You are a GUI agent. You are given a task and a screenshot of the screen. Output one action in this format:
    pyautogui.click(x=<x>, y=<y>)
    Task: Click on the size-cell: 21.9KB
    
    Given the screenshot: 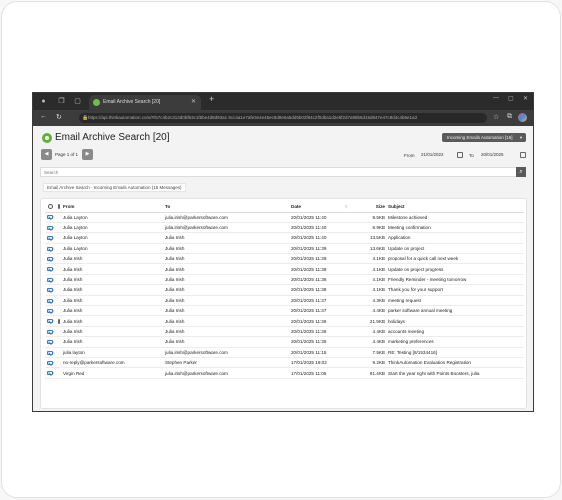 What is the action you would take?
    pyautogui.click(x=373, y=321)
    